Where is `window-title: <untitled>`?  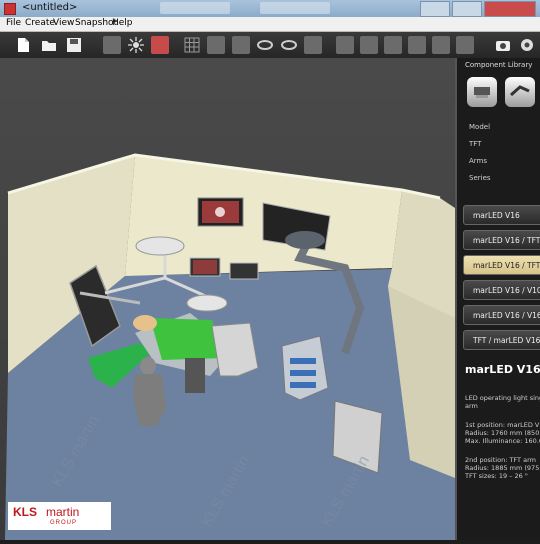 window-title: <untitled> is located at coordinates (50, 7).